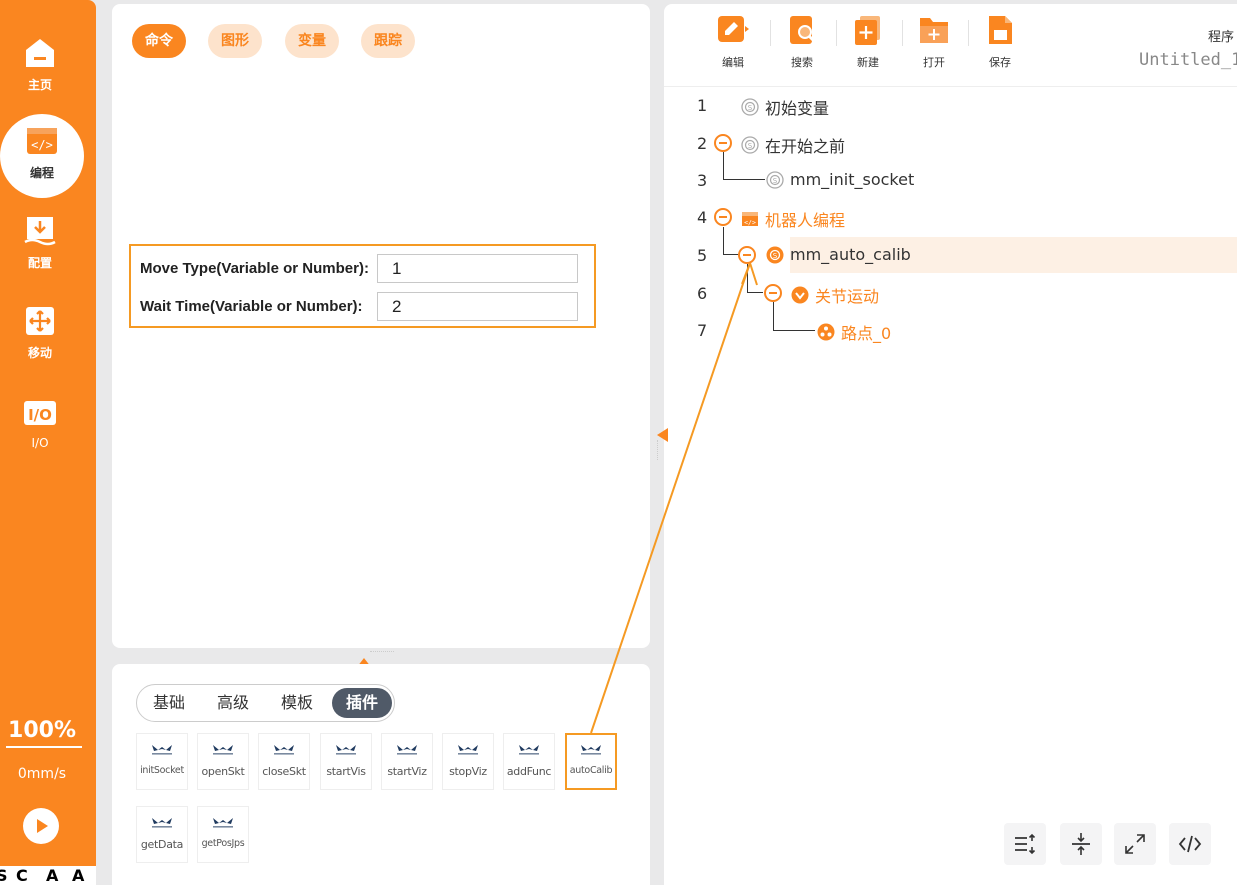 This screenshot has height=885, width=1237. Describe the element at coordinates (785, 107) in the screenshot. I see `tree-node-init-vars: S 初始变量` at that location.